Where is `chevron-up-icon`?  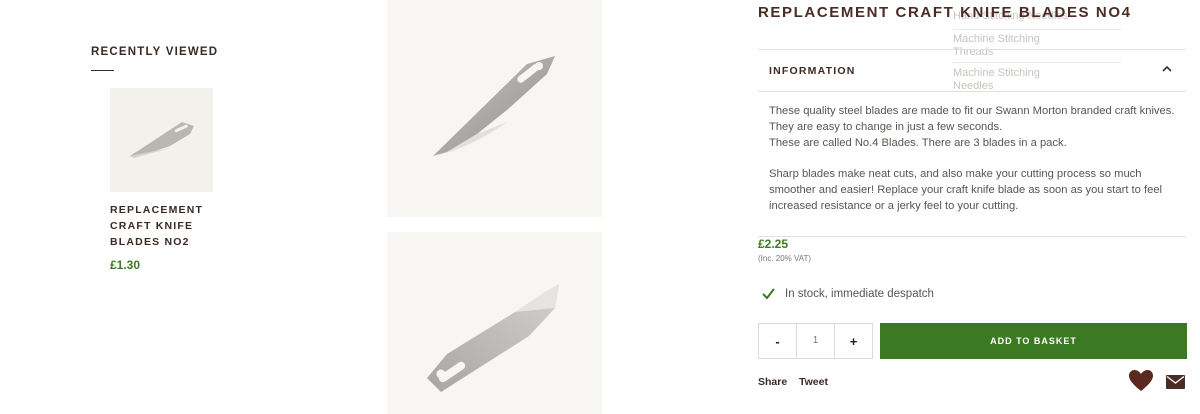
chevron-up-icon is located at coordinates (1167, 69).